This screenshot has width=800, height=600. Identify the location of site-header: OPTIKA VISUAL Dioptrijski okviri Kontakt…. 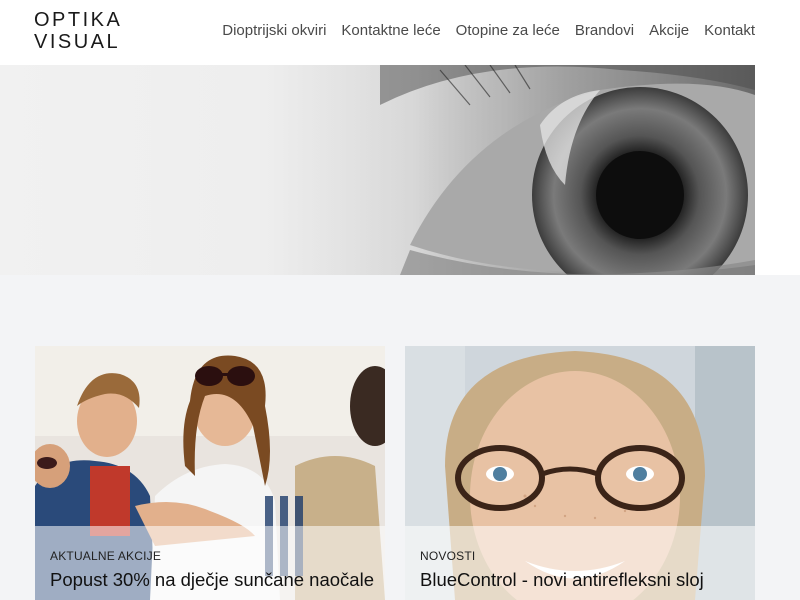
(400, 32).